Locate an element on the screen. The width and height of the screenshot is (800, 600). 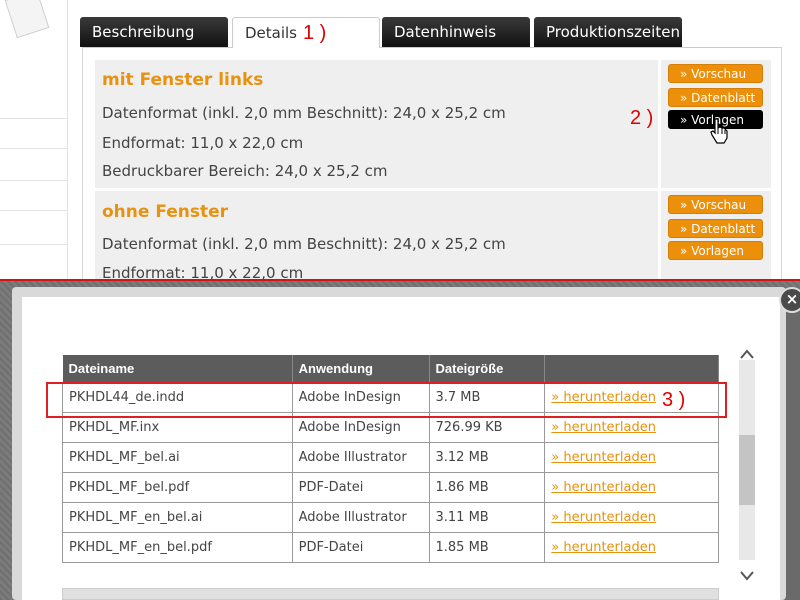
spec-bedruckbarer-bereich: Bedruckbarer Bereich: 24,0 x 25,2 cm is located at coordinates (245, 171).